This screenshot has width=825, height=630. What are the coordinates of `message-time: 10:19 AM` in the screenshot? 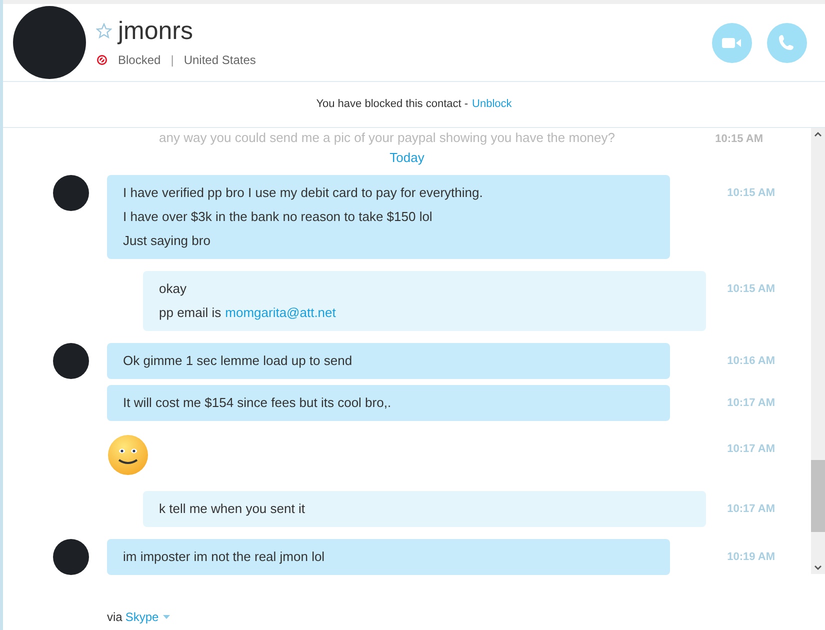 It's located at (751, 557).